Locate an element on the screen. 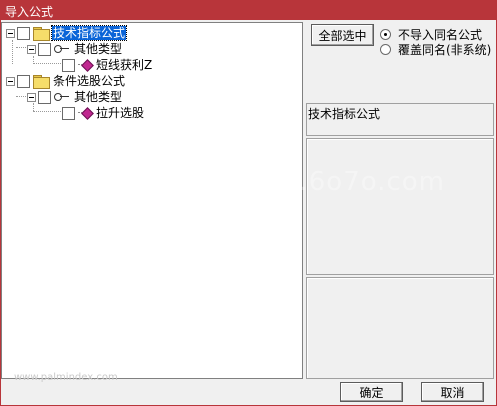 This screenshot has width=497, height=406. tree-node-technical: 技术指标公式 is located at coordinates (67, 33).